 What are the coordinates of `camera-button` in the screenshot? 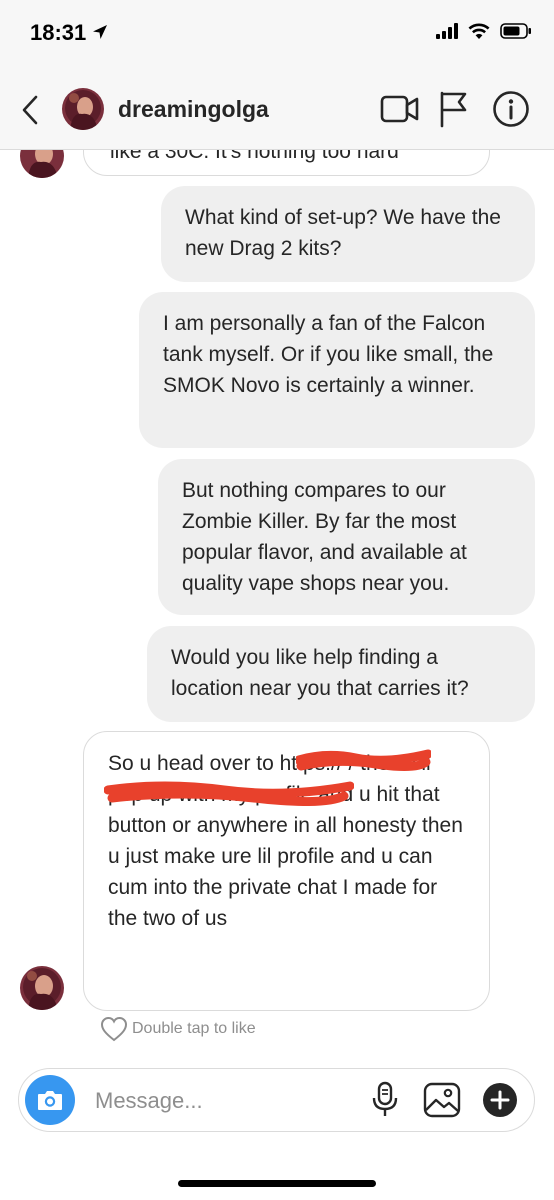 It's located at (50, 1100).